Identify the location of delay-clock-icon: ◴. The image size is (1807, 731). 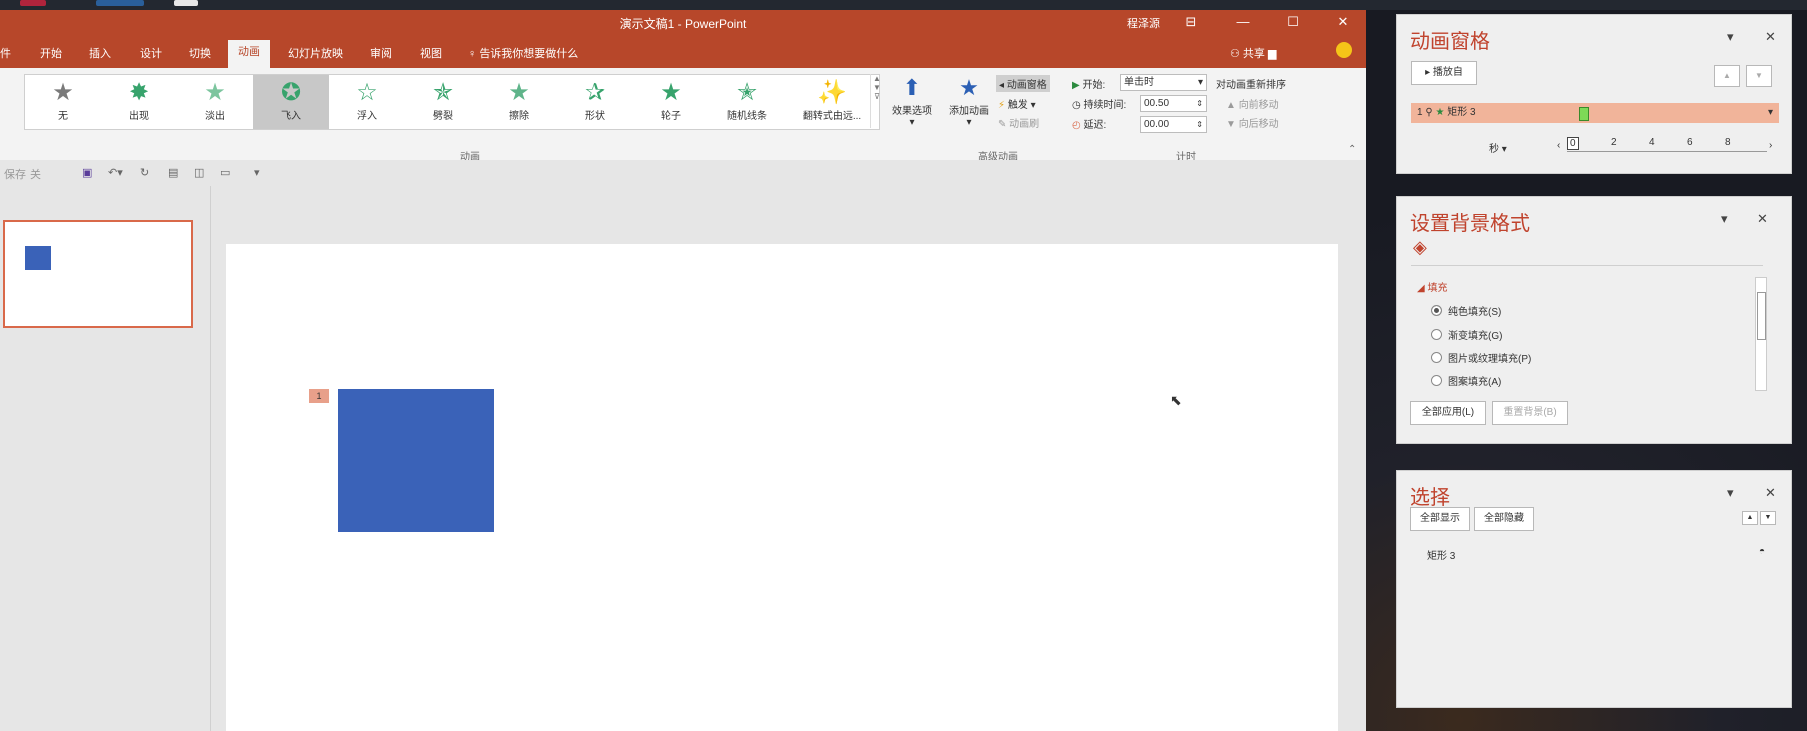
(1078, 125).